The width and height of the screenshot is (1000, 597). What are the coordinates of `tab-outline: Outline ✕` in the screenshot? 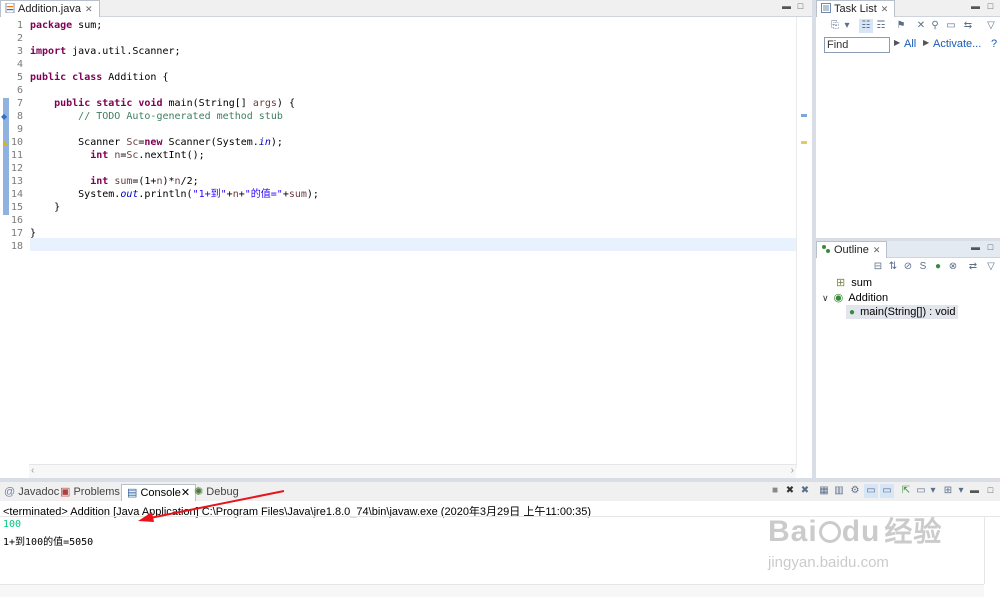 It's located at (852, 249).